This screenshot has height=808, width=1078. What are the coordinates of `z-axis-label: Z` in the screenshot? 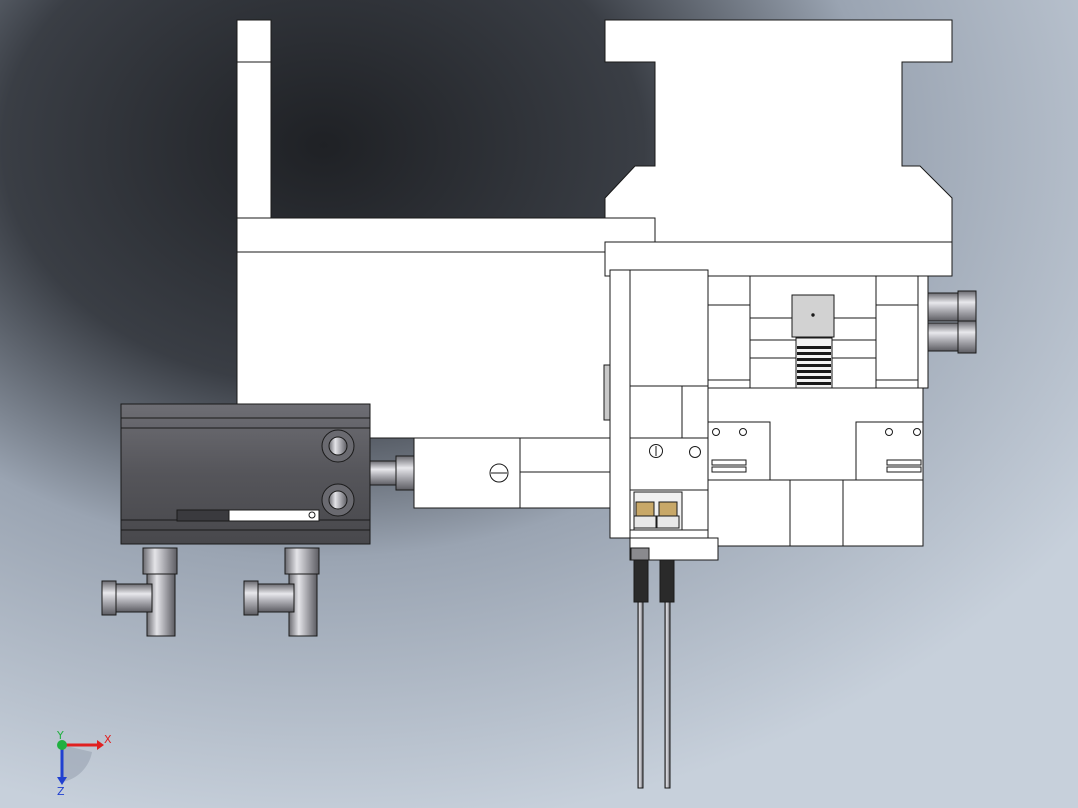 It's located at (61, 791).